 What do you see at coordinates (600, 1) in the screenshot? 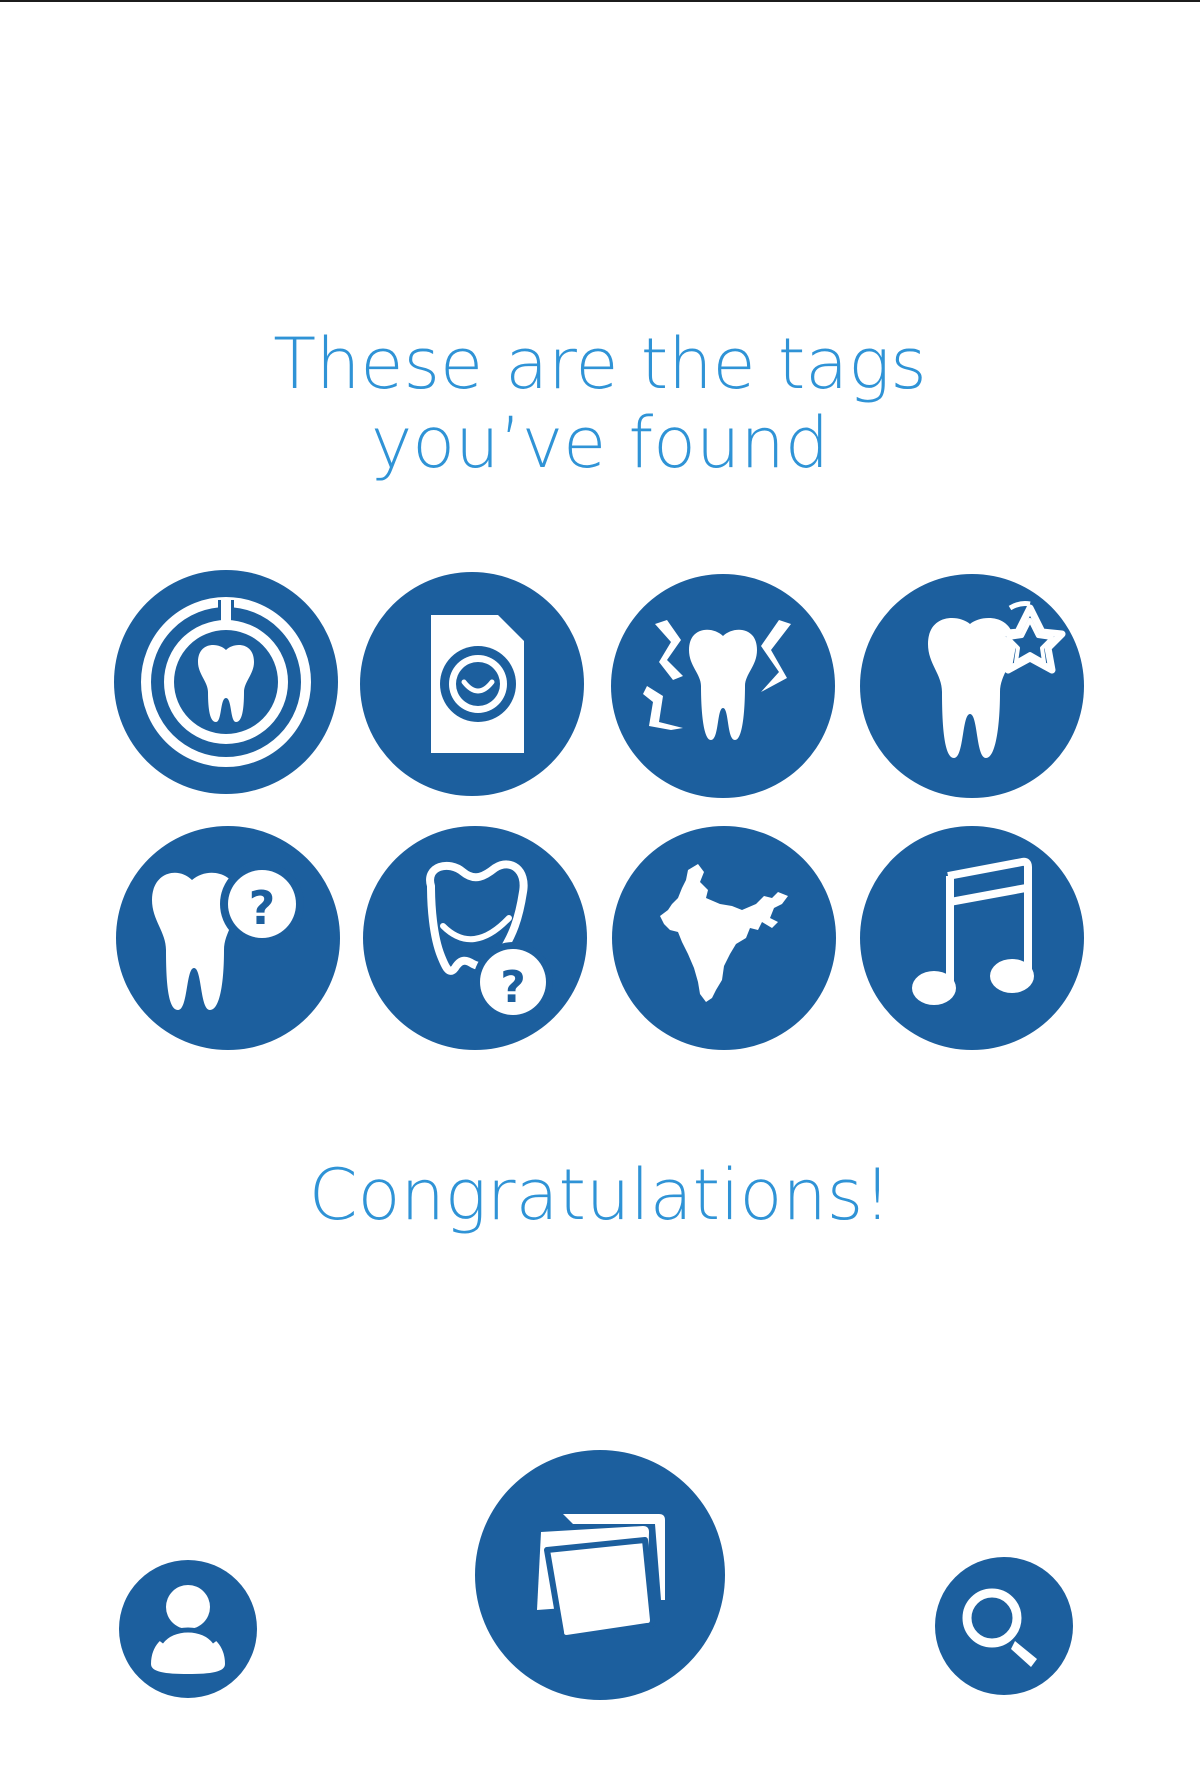
I see `top-divider` at bounding box center [600, 1].